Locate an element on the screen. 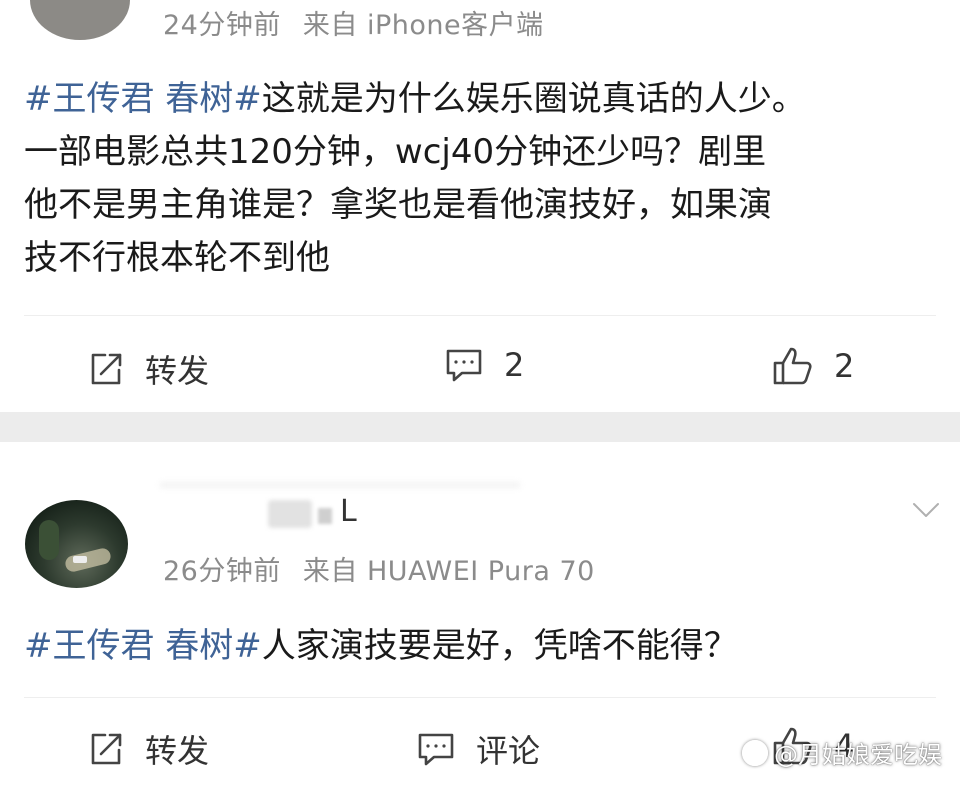 This screenshot has width=960, height=787. content-line: 技不行根本轮不到他 is located at coordinates (177, 258).